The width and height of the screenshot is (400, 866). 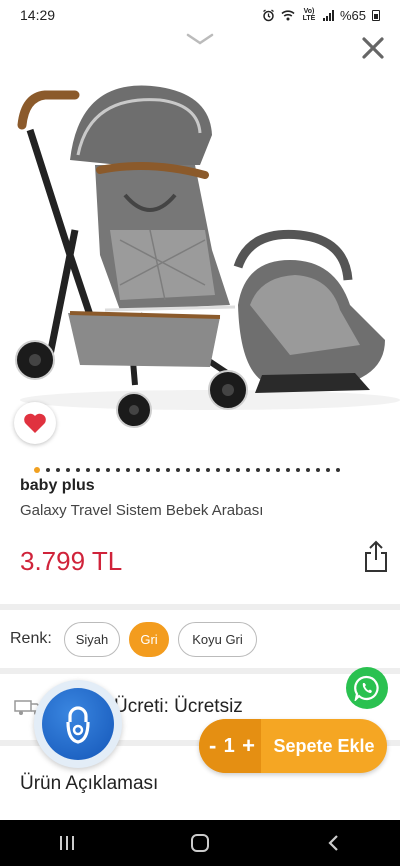 I want to click on security-badge, so click(x=78, y=724).